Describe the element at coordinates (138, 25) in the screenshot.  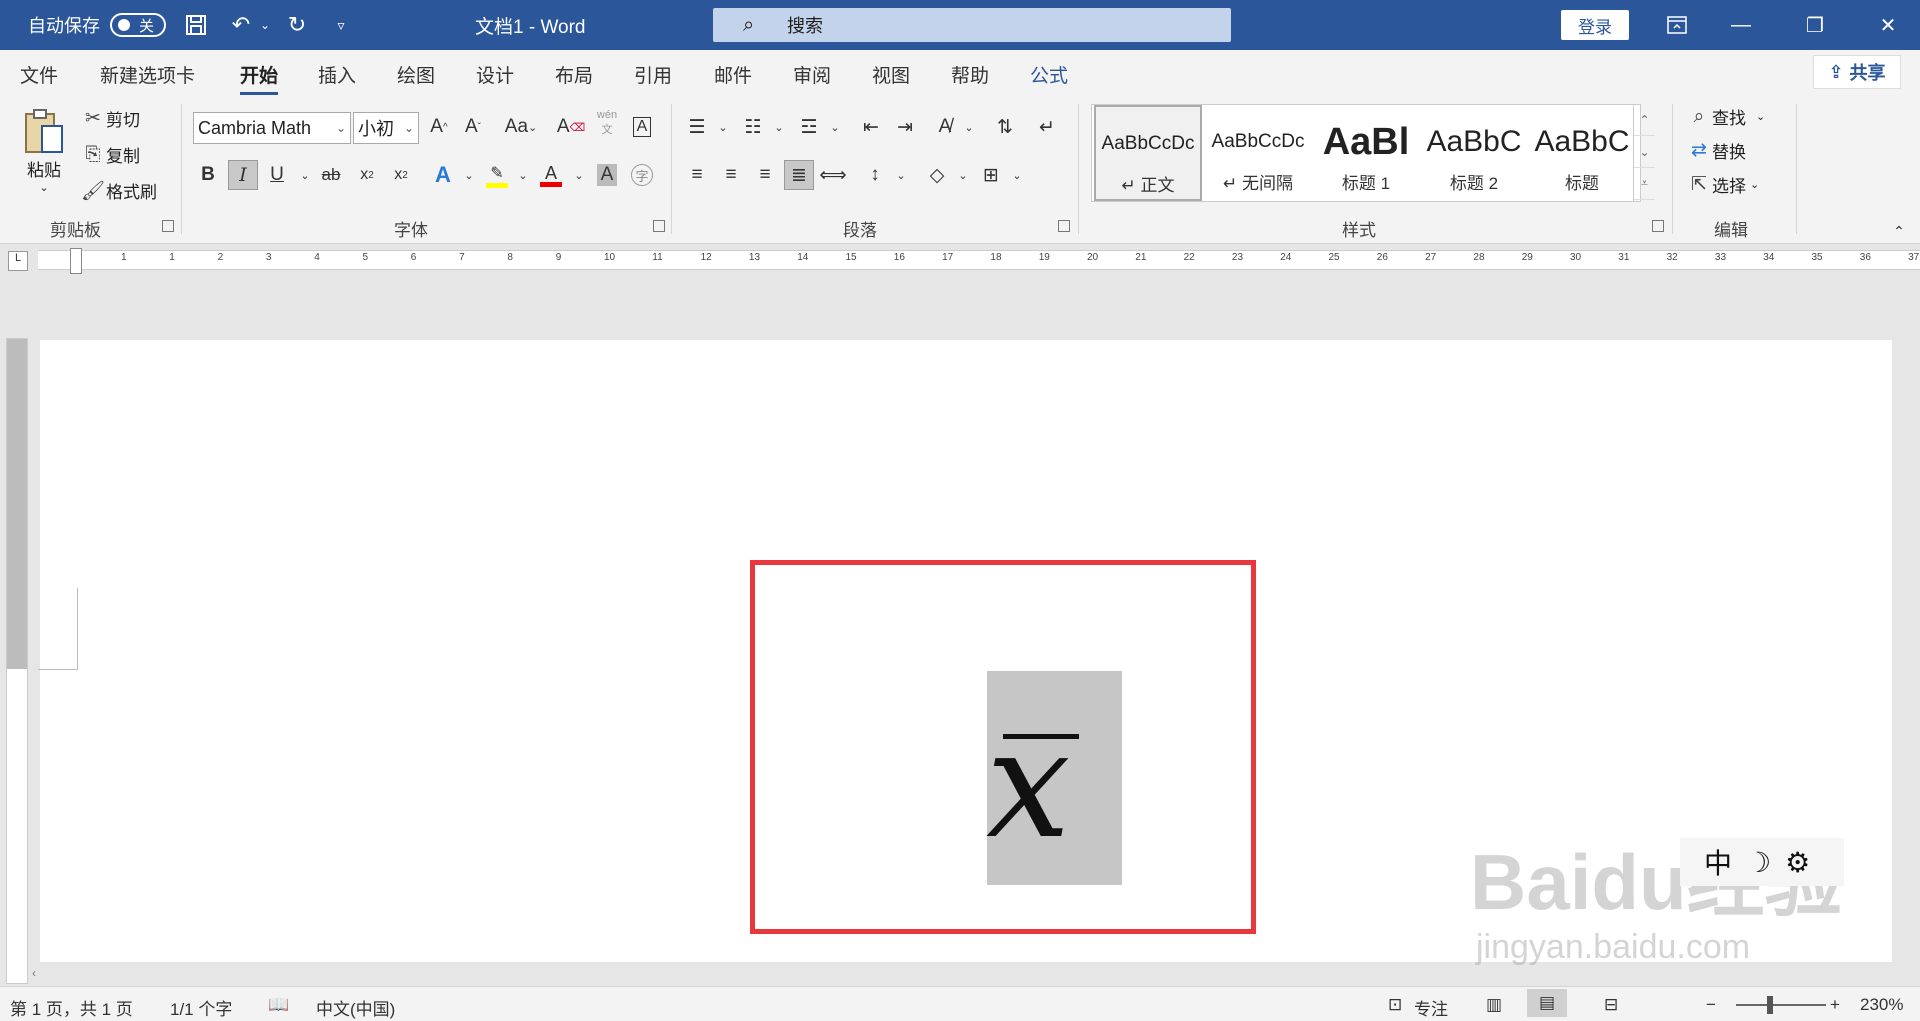
I see `autosave-toggle: 关` at that location.